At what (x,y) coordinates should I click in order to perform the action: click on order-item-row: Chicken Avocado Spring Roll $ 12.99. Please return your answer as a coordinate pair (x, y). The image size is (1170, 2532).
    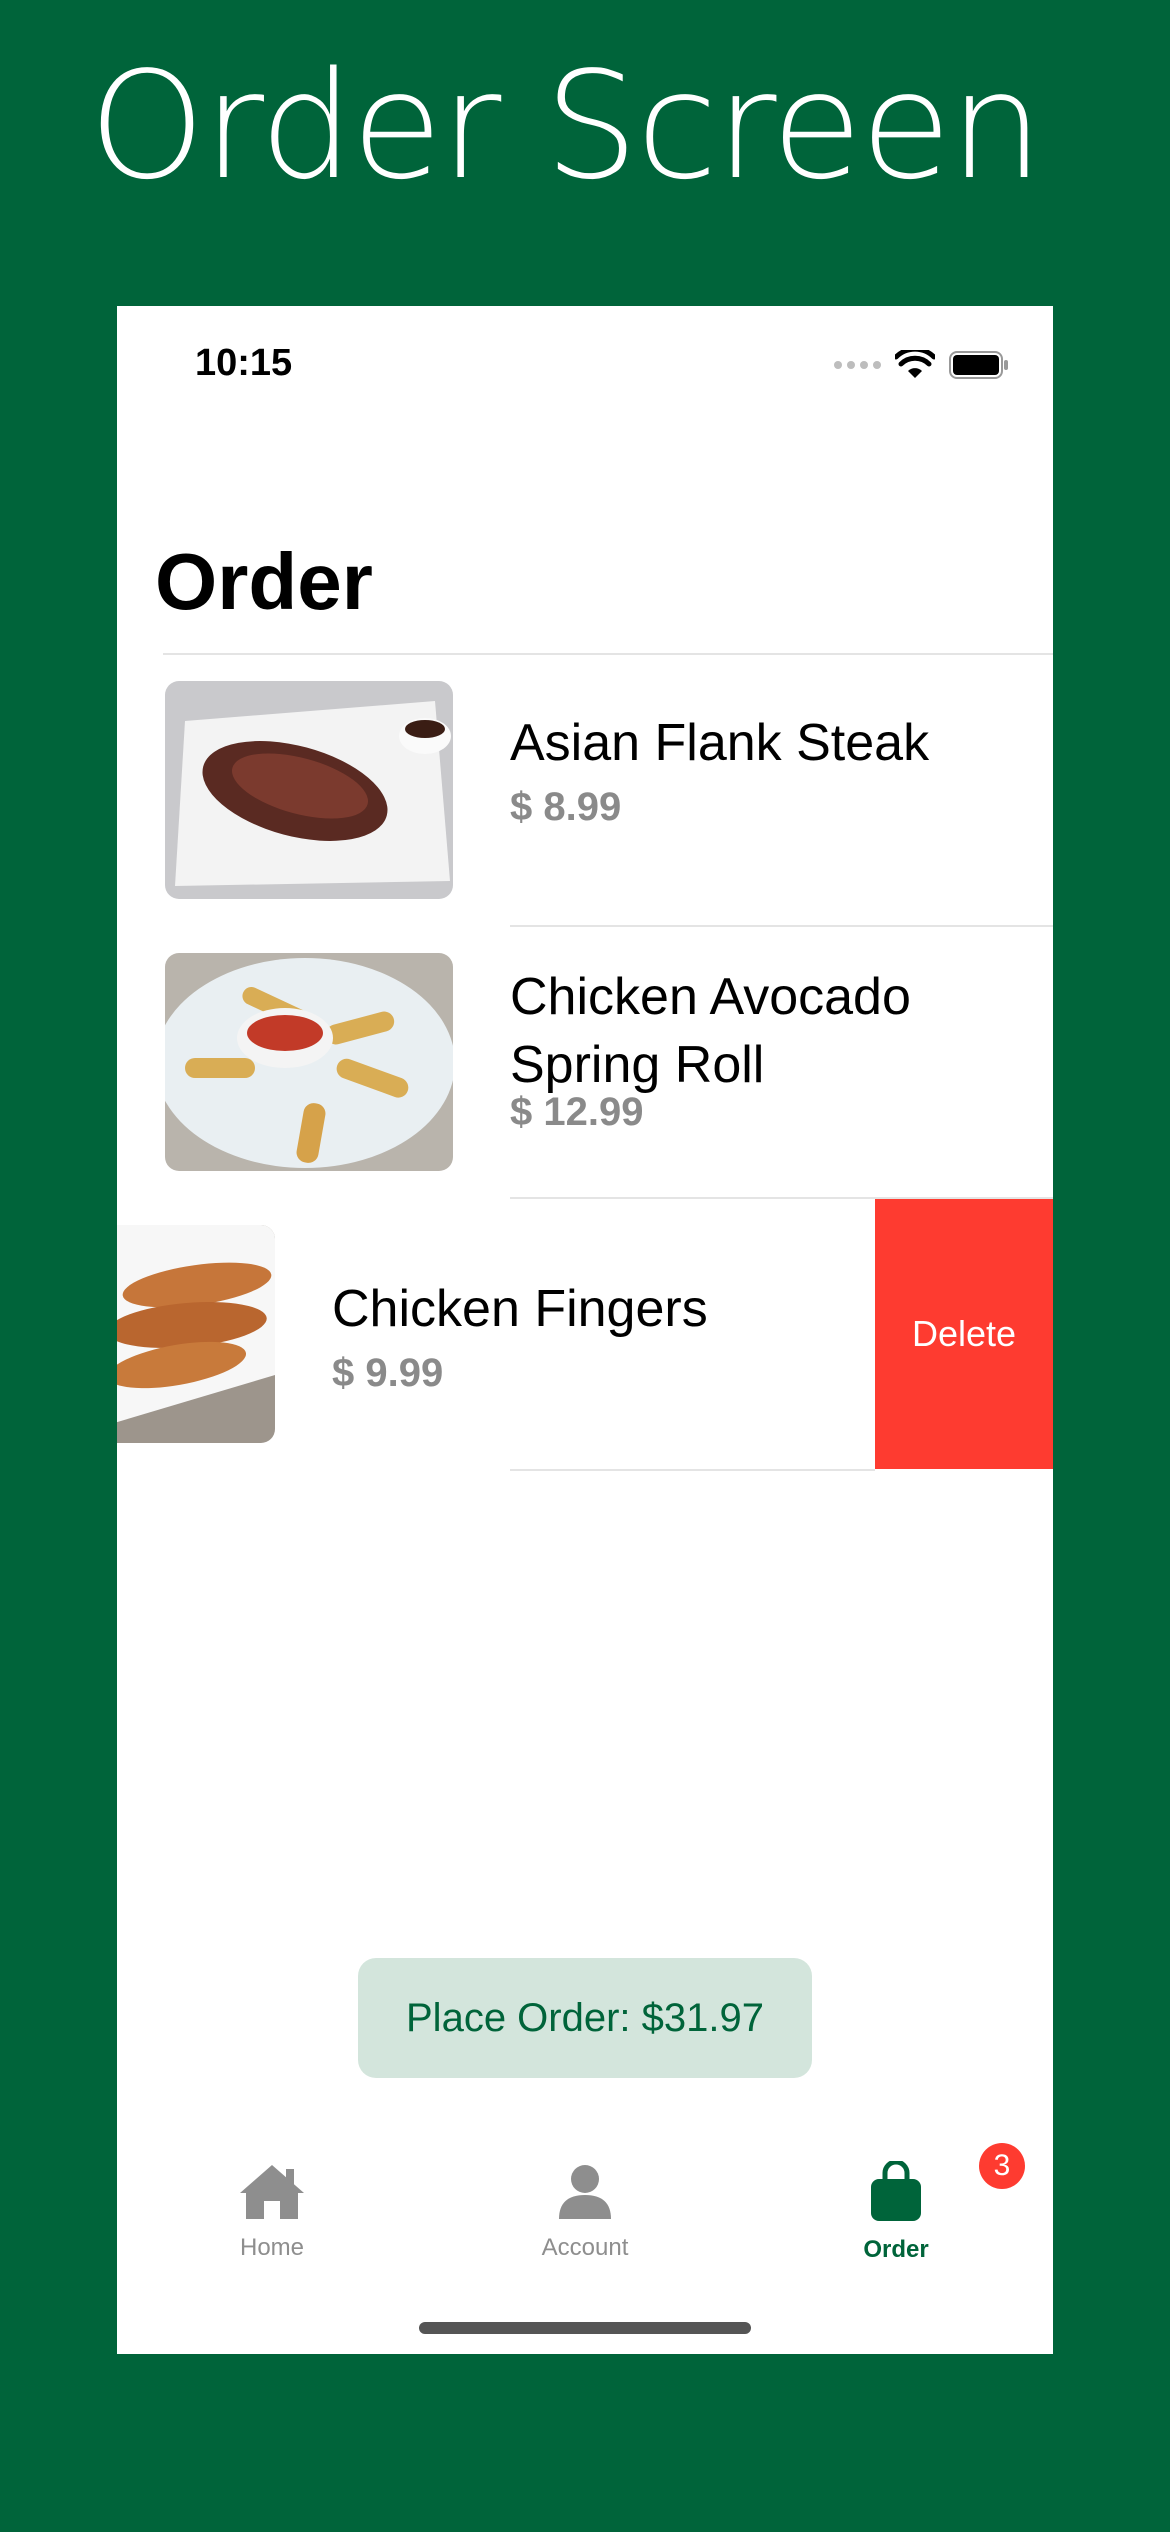
    Looking at the image, I should click on (585, 1063).